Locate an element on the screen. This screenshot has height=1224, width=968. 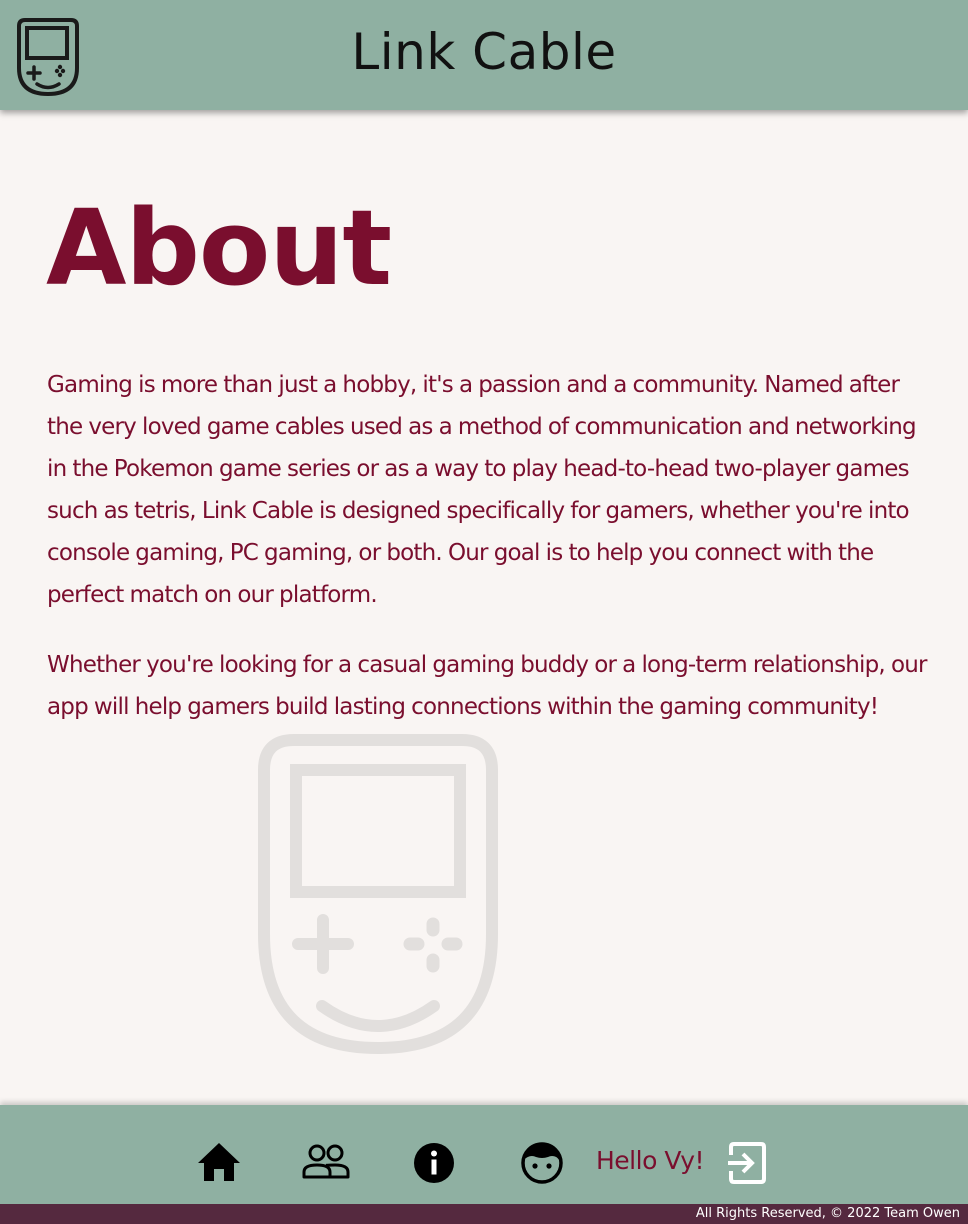
handheld-console-icon is located at coordinates (378, 894).